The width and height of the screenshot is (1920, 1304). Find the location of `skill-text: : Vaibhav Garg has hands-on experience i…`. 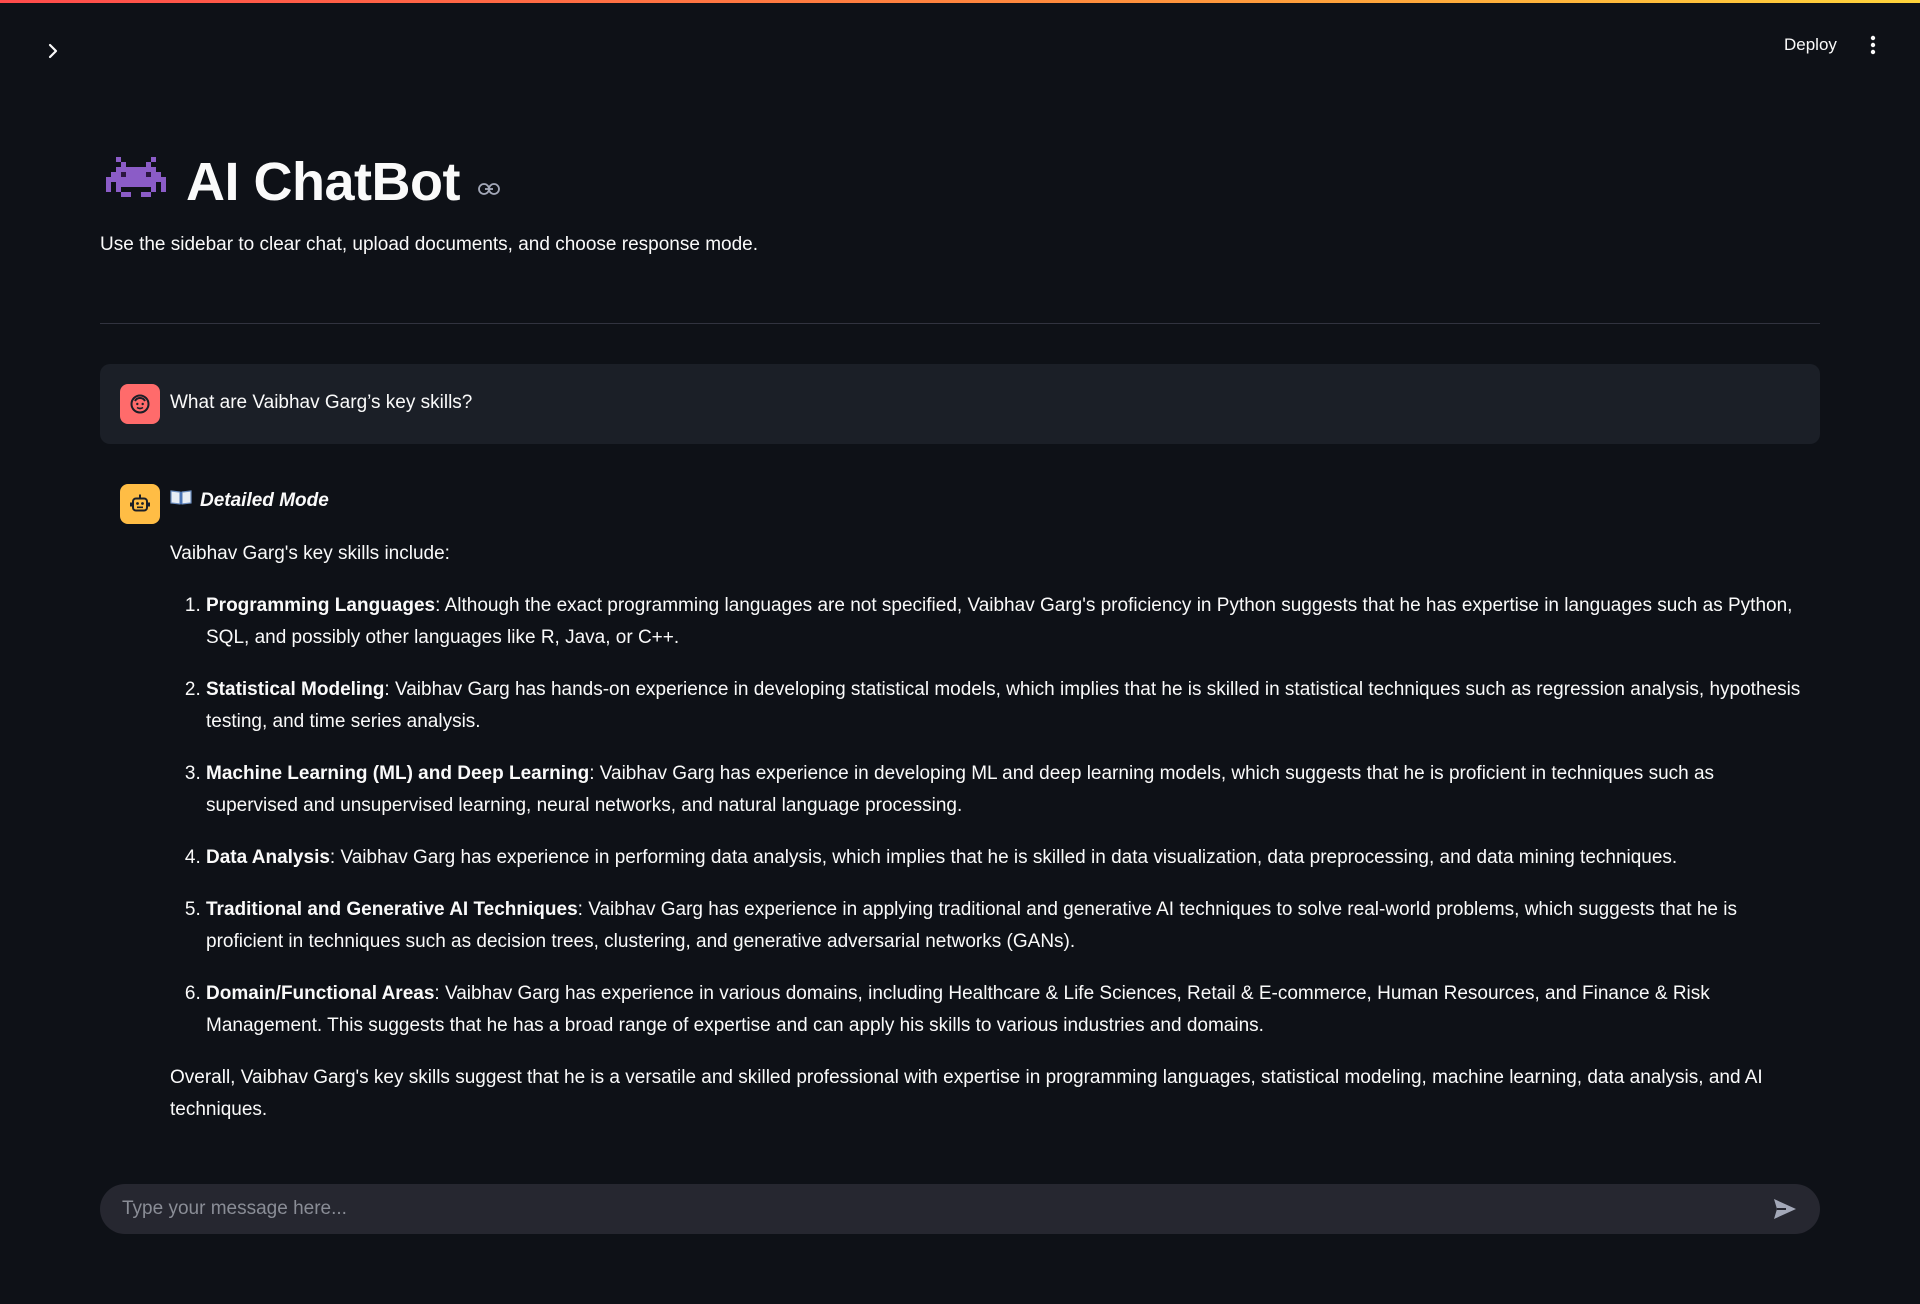

skill-text: : Vaibhav Garg has hands-on experience i… is located at coordinates (1003, 705).